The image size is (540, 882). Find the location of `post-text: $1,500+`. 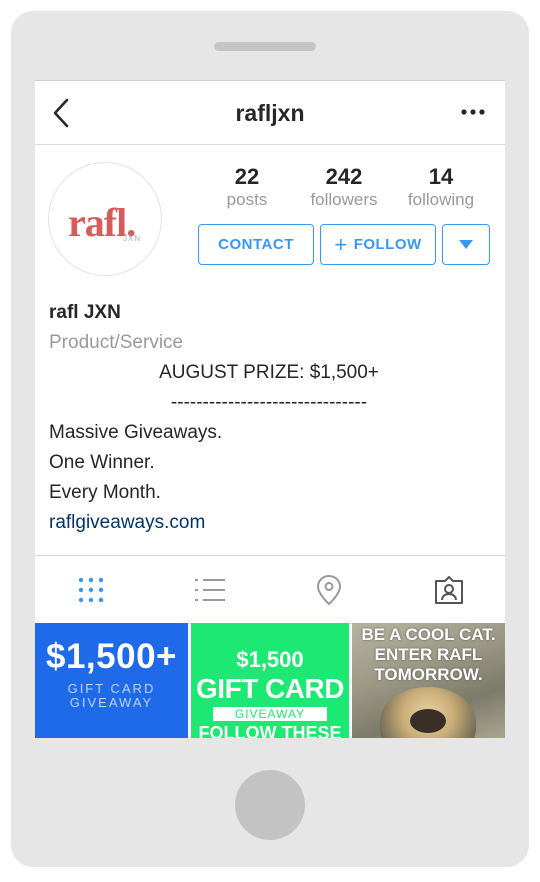

post-text: $1,500+ is located at coordinates (111, 656).